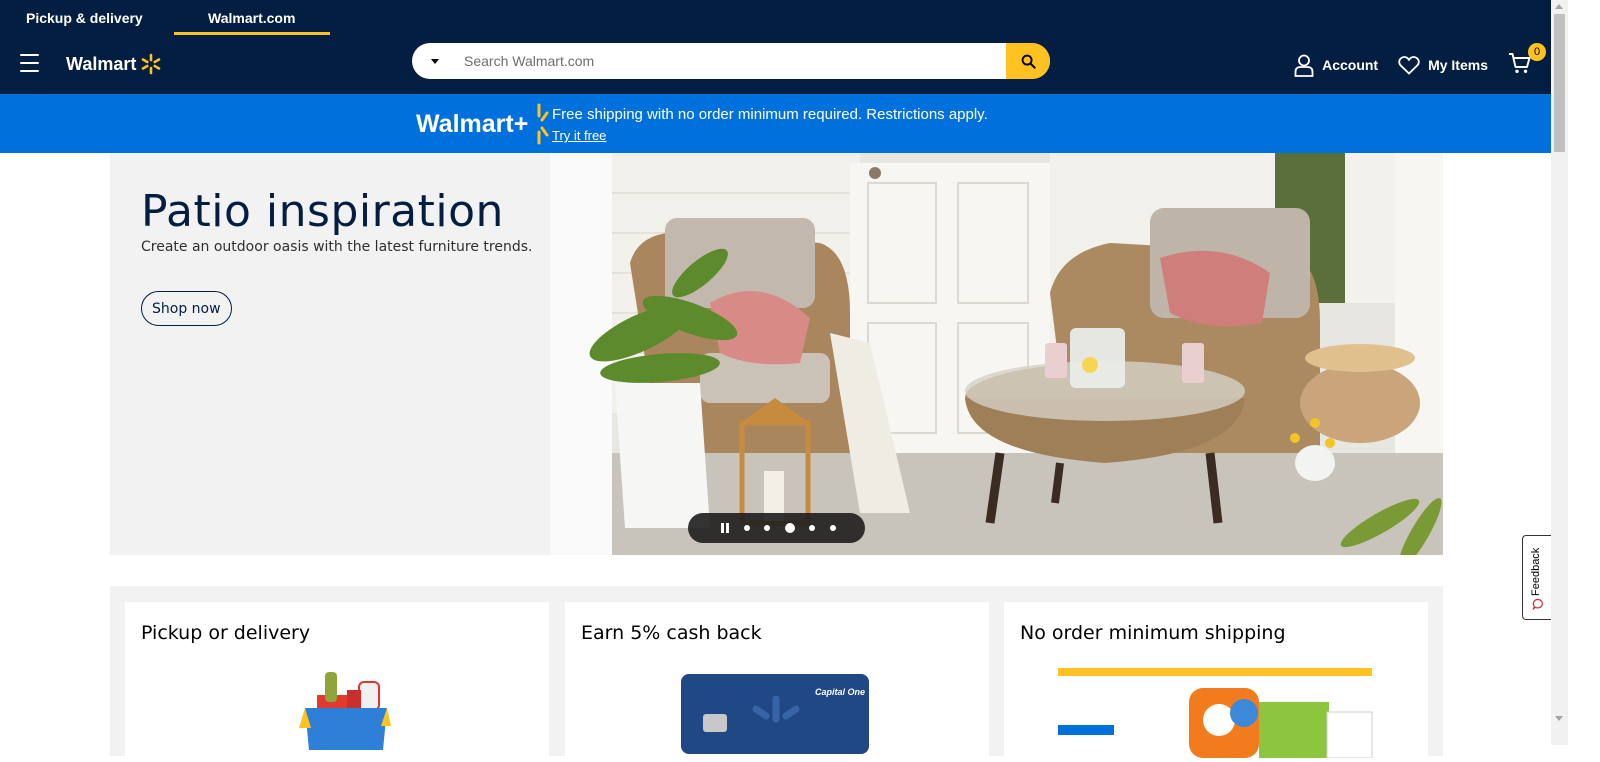 The width and height of the screenshot is (1600, 762). I want to click on credit-card-image: Capital One, so click(775, 714).